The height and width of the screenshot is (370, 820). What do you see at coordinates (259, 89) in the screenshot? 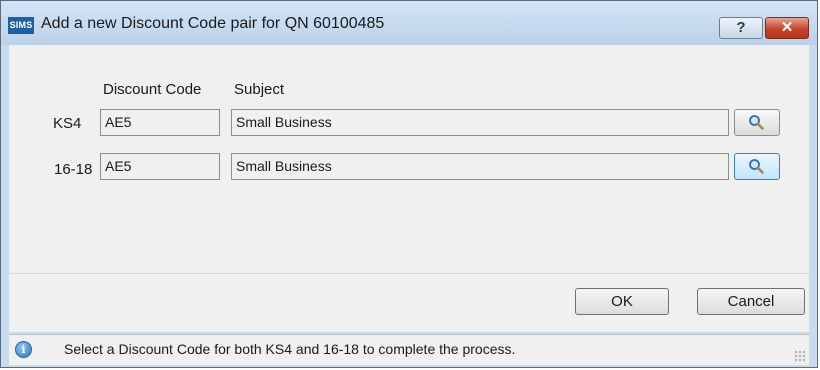
I see `subject-column-header: Subject` at bounding box center [259, 89].